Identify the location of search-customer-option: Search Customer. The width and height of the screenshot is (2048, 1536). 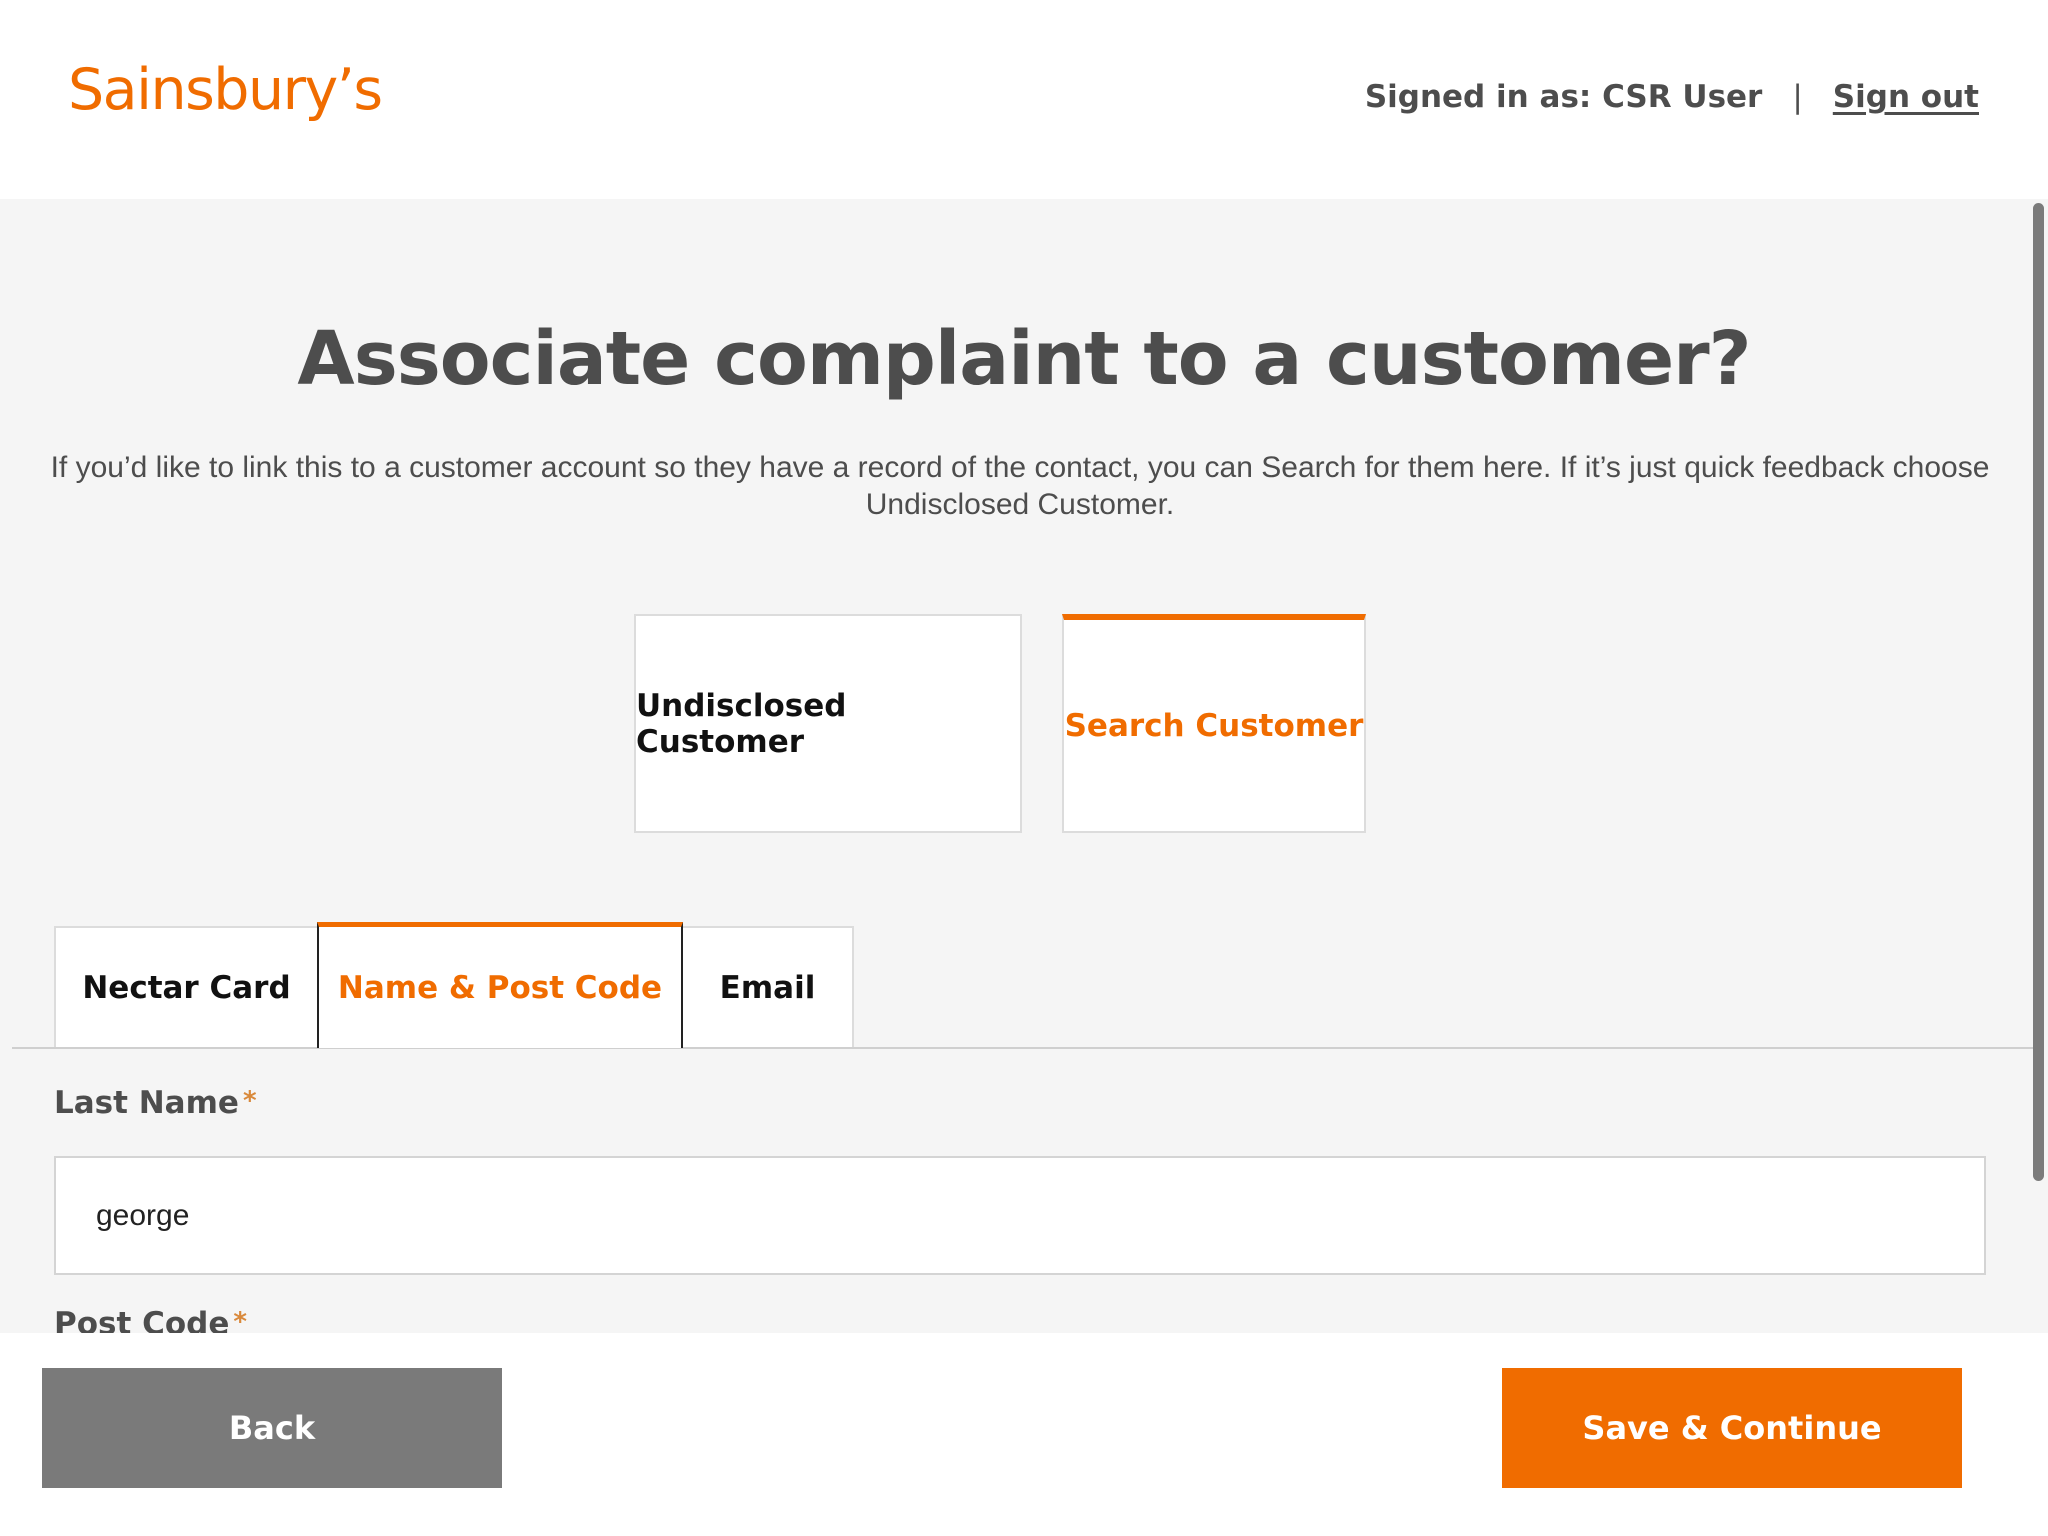
(1214, 723).